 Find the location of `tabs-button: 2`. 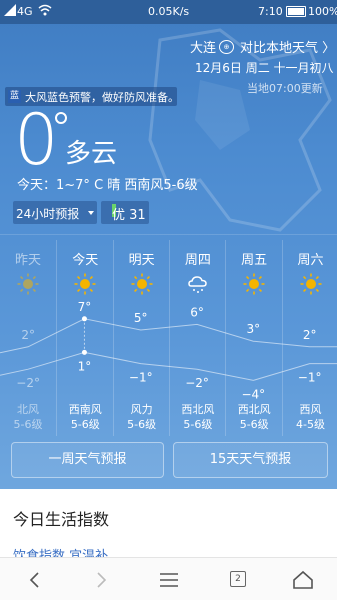

tabs-button: 2 is located at coordinates (238, 579).